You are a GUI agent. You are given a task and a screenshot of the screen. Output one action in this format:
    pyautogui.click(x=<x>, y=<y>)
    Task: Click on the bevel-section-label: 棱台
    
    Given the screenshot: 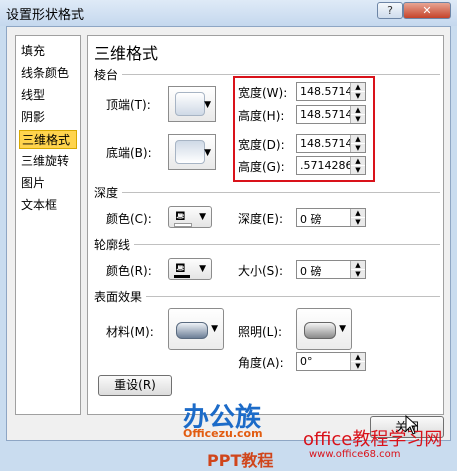 What is the action you would take?
    pyautogui.click(x=106, y=75)
    